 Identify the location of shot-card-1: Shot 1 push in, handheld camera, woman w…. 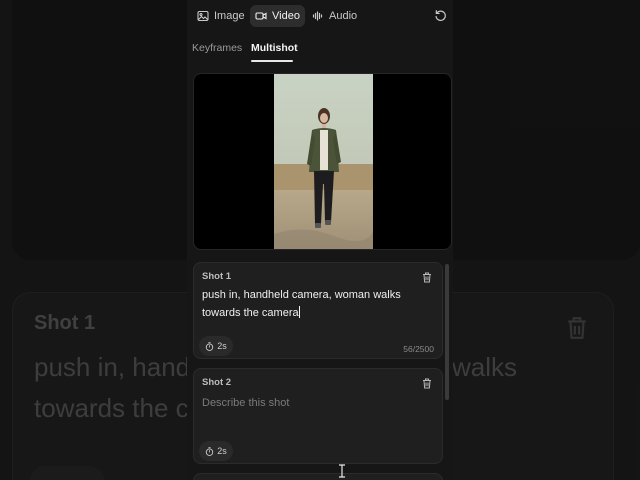
(318, 310).